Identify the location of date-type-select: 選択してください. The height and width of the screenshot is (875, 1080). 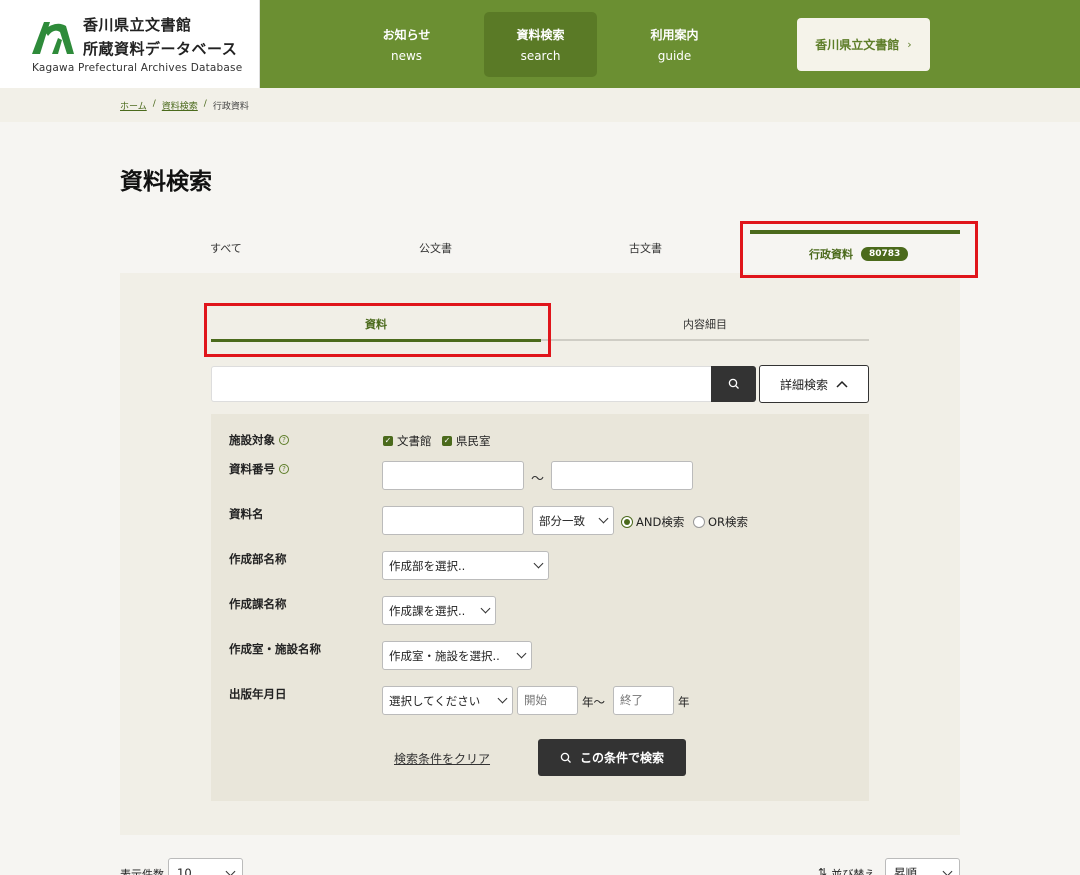
(447, 700).